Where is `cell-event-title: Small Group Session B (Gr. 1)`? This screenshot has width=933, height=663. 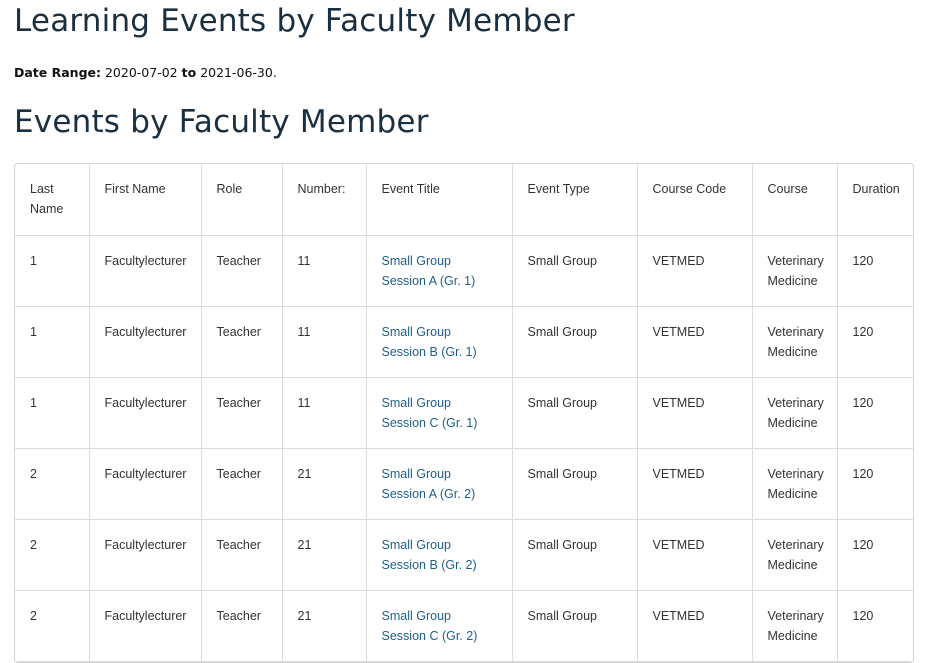
cell-event-title: Small Group Session B (Gr. 1) is located at coordinates (439, 342).